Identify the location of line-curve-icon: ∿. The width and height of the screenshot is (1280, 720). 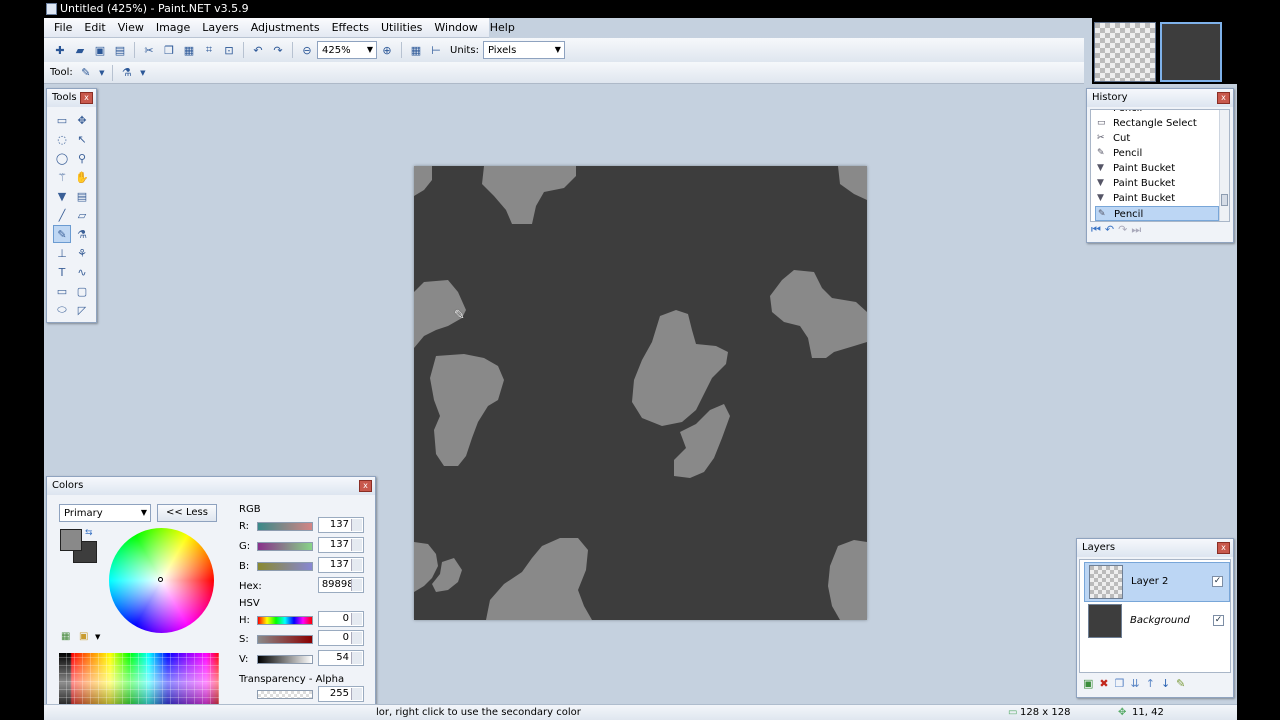
(82, 272).